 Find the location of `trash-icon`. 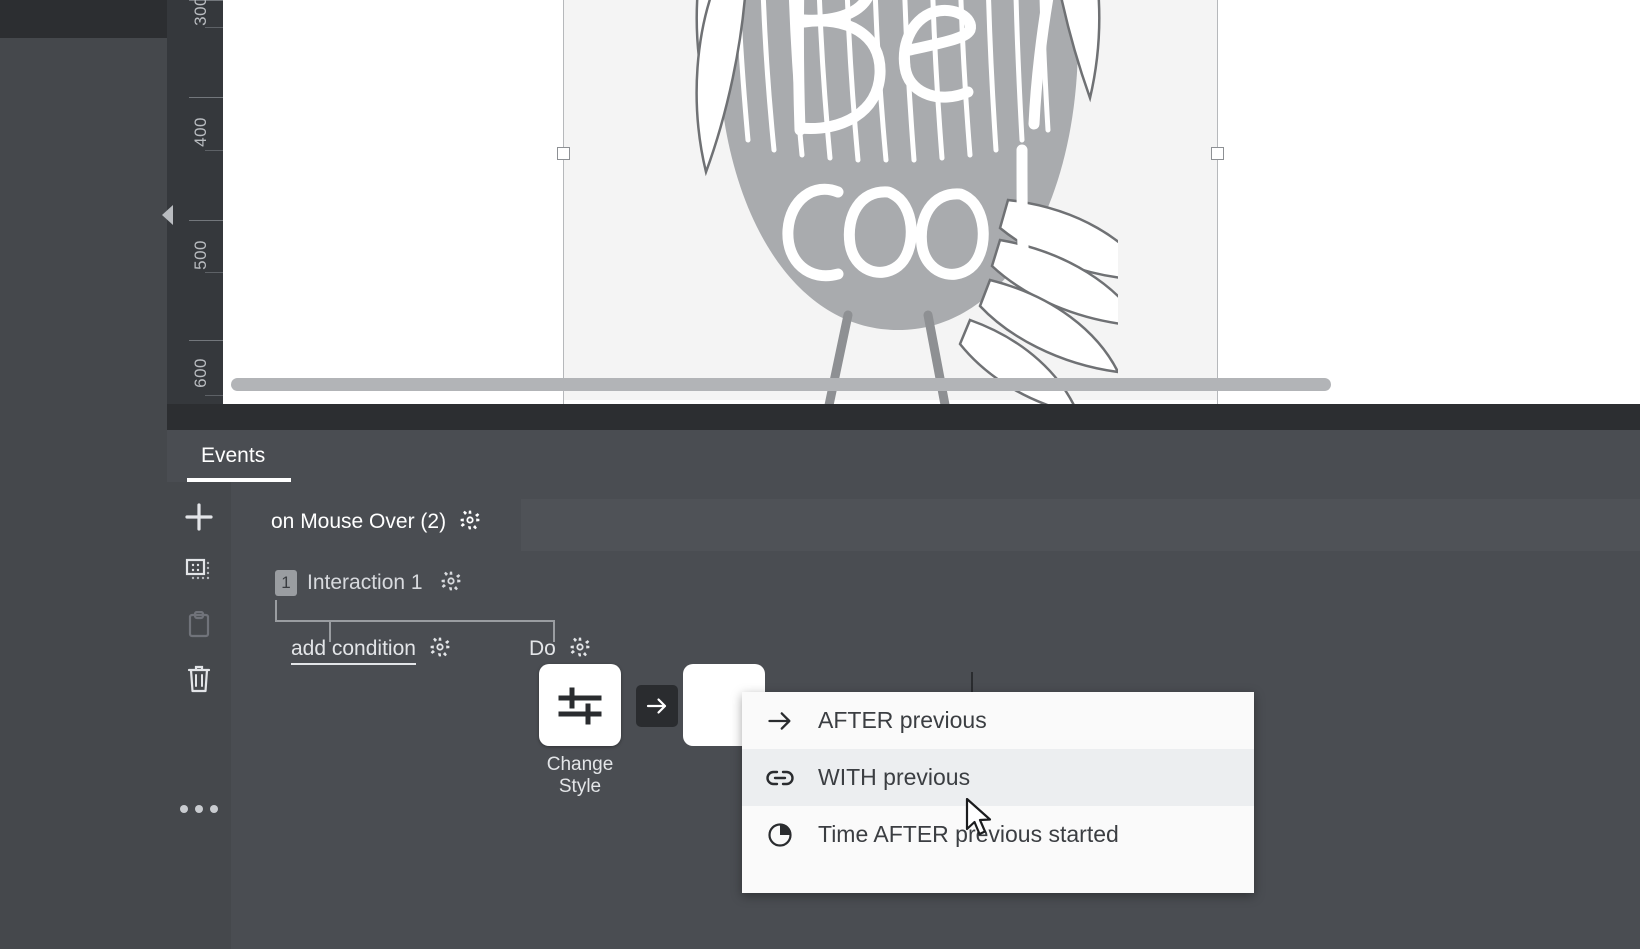

trash-icon is located at coordinates (199, 679).